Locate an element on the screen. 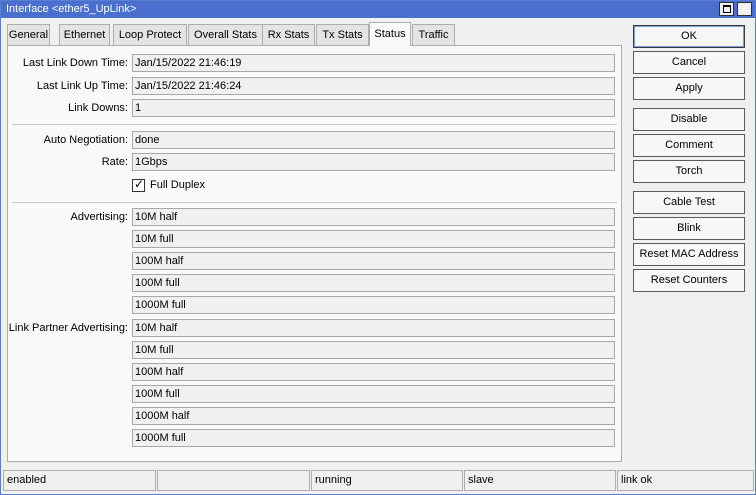 The width and height of the screenshot is (756, 495). advertising-field: 100M full is located at coordinates (373, 283).